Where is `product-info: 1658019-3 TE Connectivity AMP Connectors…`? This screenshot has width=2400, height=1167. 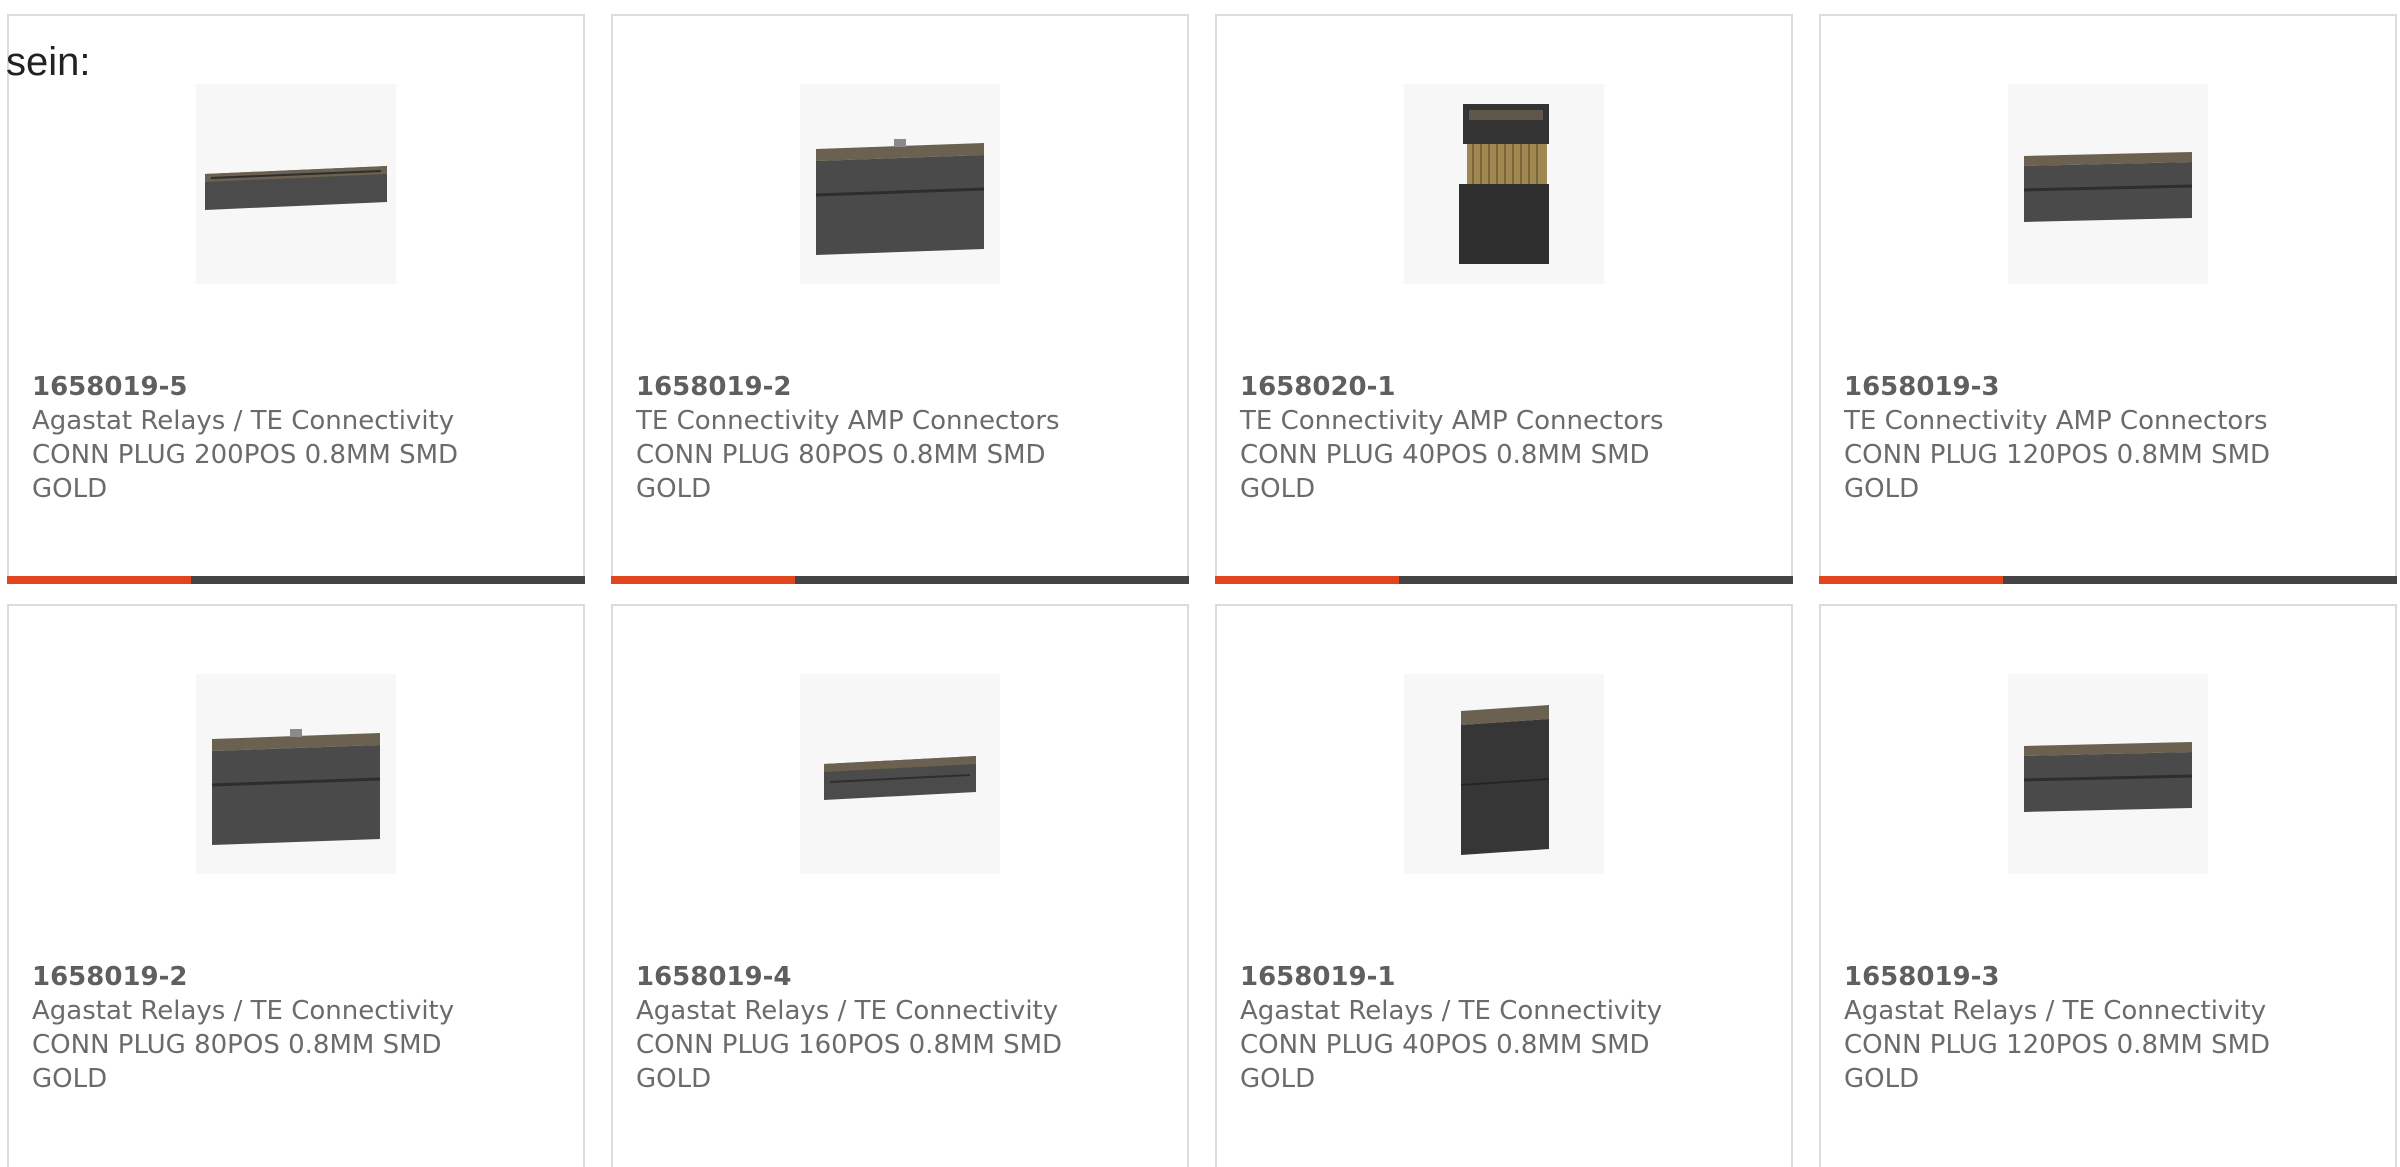 product-info: 1658019-3 TE Connectivity AMP Connectors… is located at coordinates (2109, 438).